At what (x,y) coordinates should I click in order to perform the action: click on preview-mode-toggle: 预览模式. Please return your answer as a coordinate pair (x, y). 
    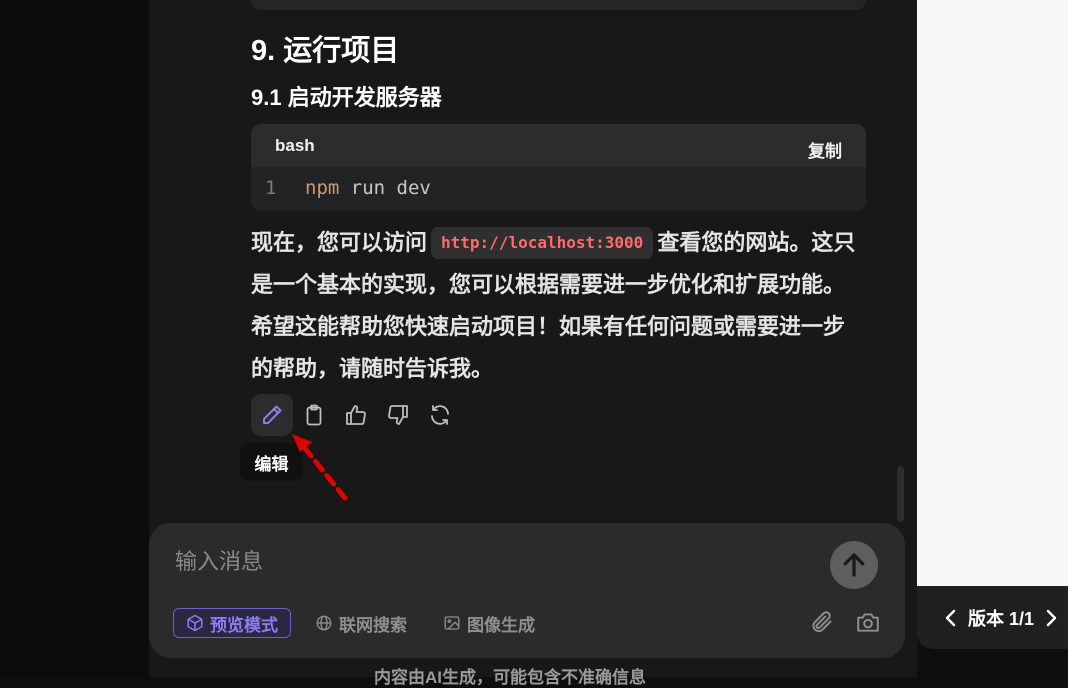
    Looking at the image, I should click on (232, 623).